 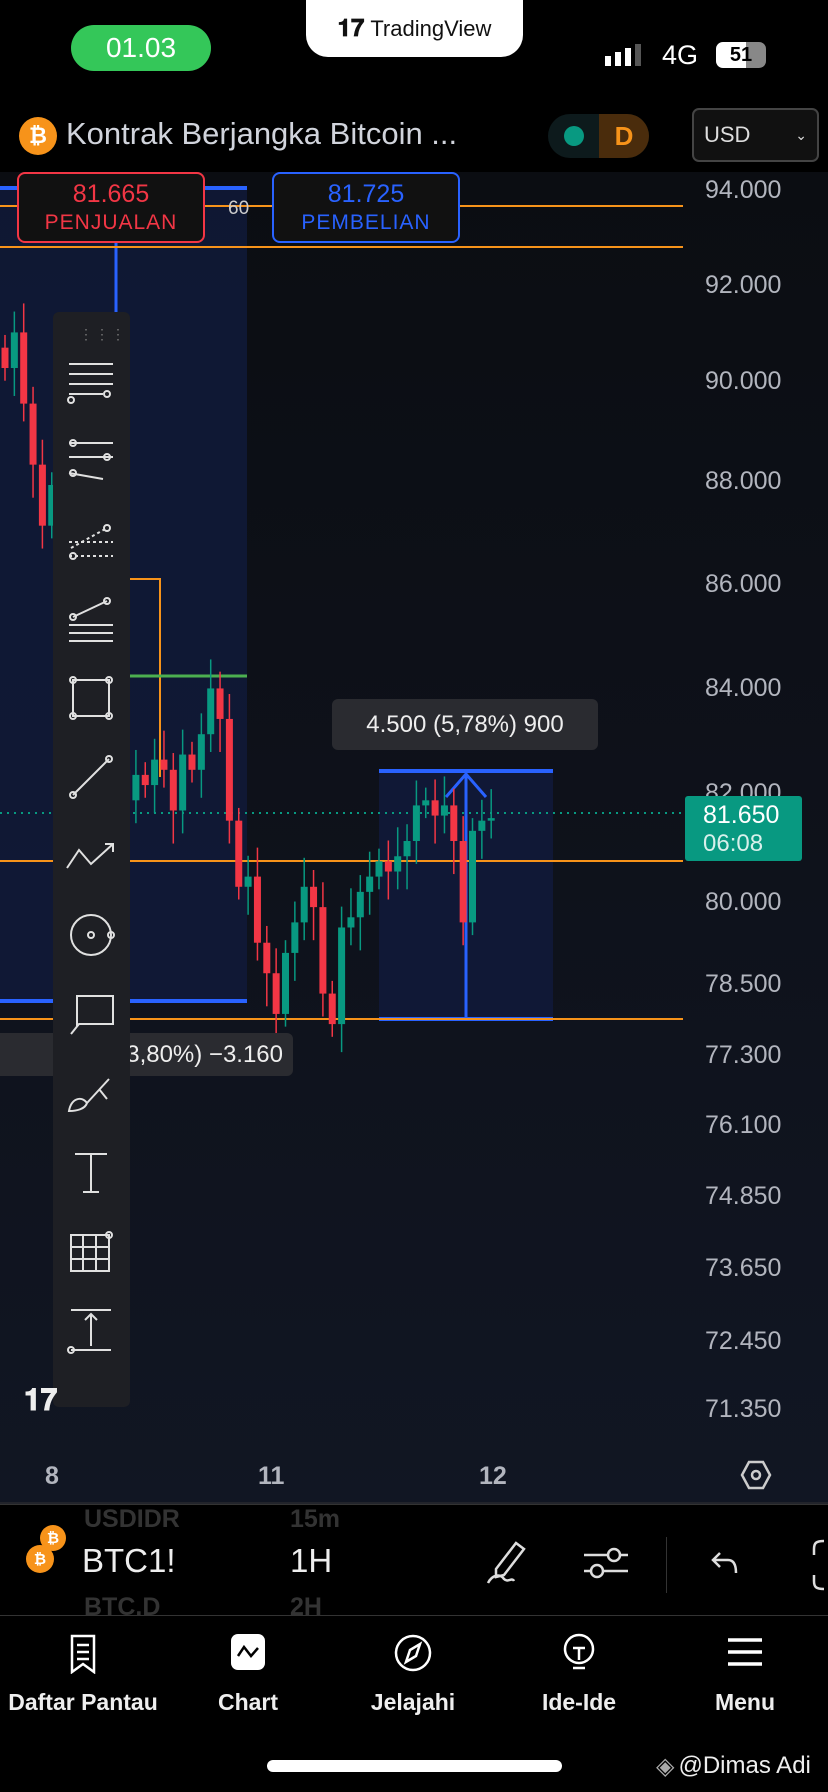 What do you see at coordinates (666, 1565) in the screenshot?
I see `divider` at bounding box center [666, 1565].